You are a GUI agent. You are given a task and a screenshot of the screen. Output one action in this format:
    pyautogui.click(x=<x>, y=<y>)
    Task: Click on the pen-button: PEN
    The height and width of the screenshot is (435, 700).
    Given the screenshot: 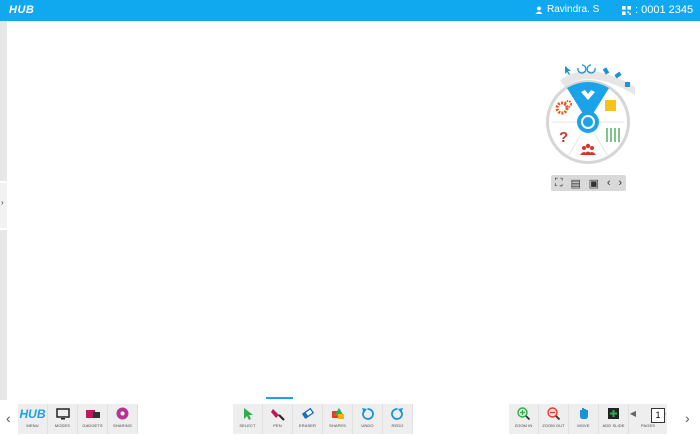 What is the action you would take?
    pyautogui.click(x=278, y=419)
    